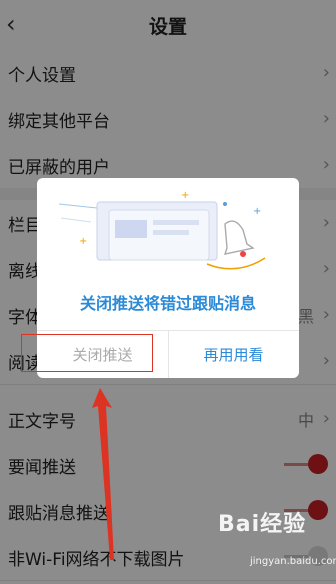 The width and height of the screenshot is (336, 584). What do you see at coordinates (167, 303) in the screenshot?
I see `dialog-message: 关闭推送将错过跟贴消息` at bounding box center [167, 303].